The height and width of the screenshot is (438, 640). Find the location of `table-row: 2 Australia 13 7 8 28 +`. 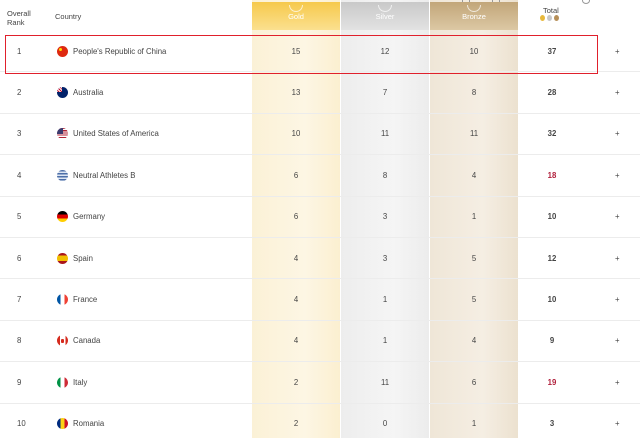

table-row: 2 Australia 13 7 8 28 + is located at coordinates (320, 93).